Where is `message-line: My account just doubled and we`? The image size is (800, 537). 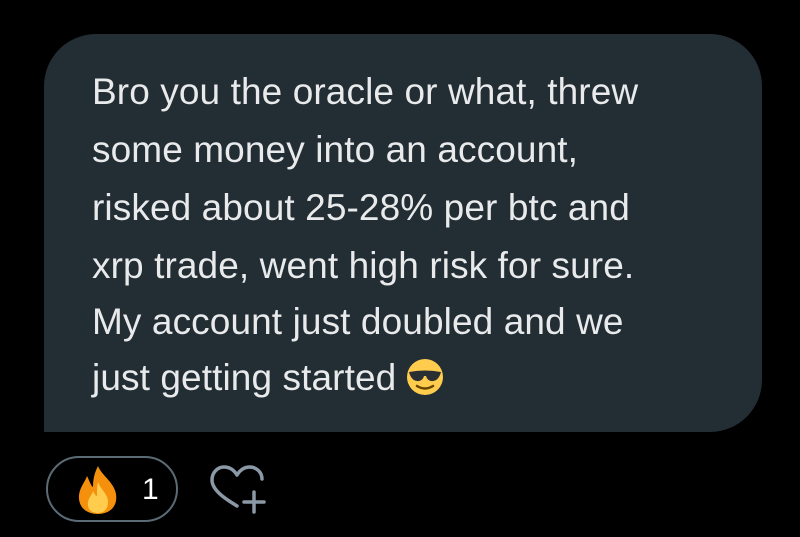
message-line: My account just doubled and we is located at coordinates (358, 321).